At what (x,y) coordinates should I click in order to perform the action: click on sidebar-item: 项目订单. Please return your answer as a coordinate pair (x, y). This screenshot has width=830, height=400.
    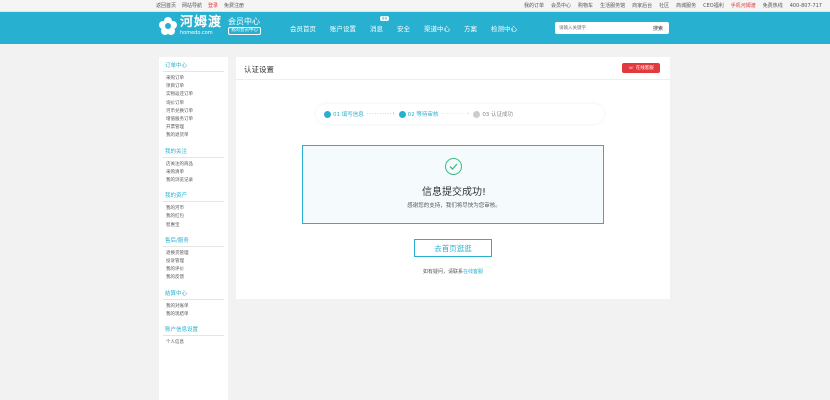
    Looking at the image, I should click on (193, 87).